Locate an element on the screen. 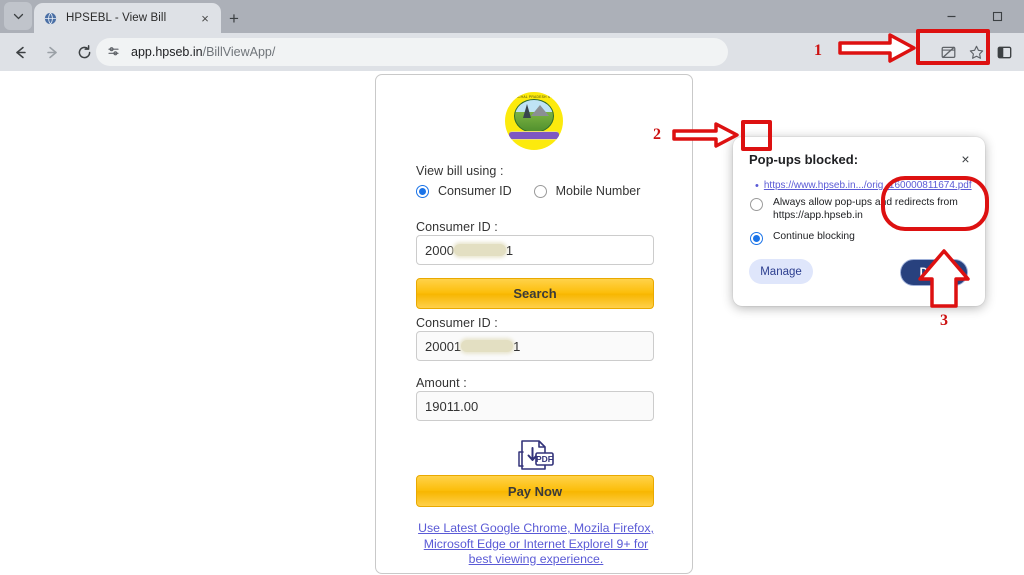 The width and height of the screenshot is (1024, 575). forward-arrow-icon is located at coordinates (51, 52).